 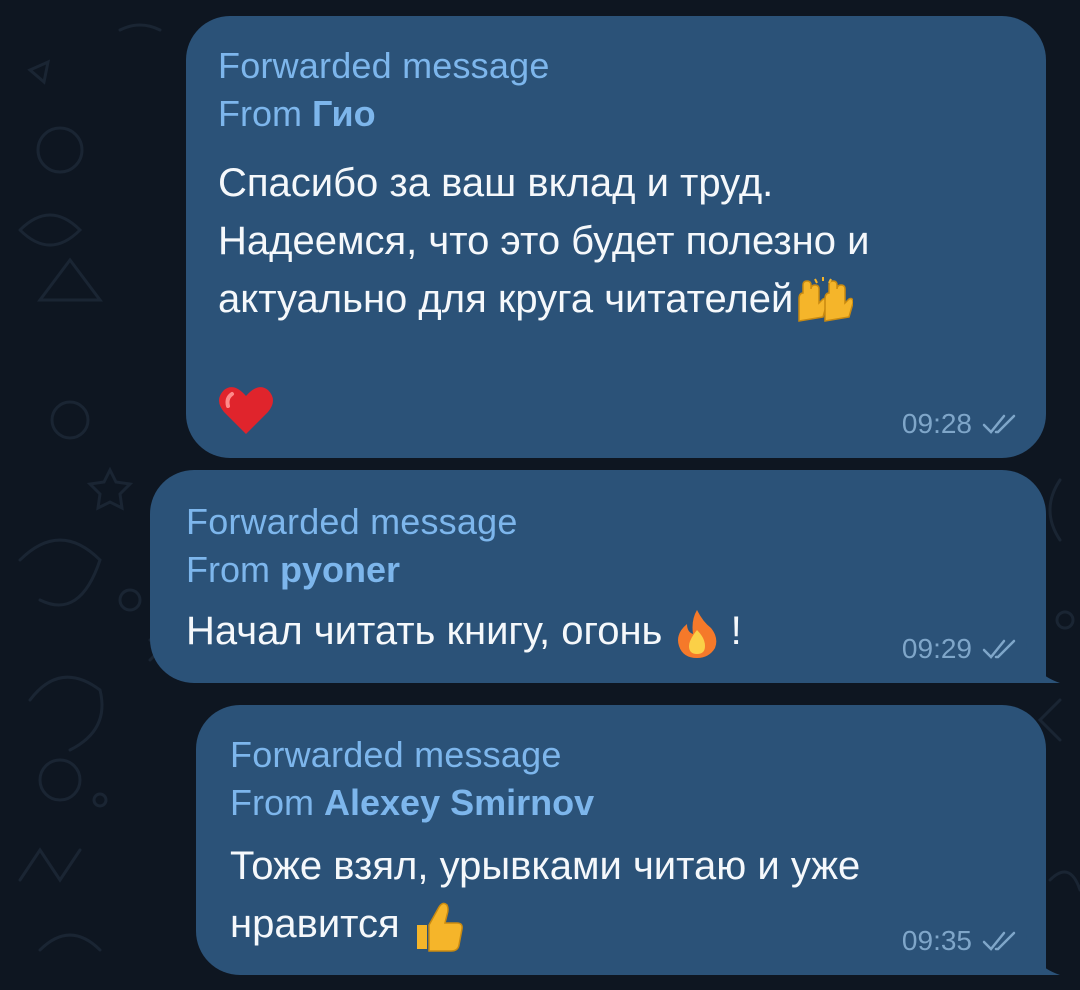 What do you see at coordinates (601, 570) in the screenshot?
I see `forwarded-from: From pyoner` at bounding box center [601, 570].